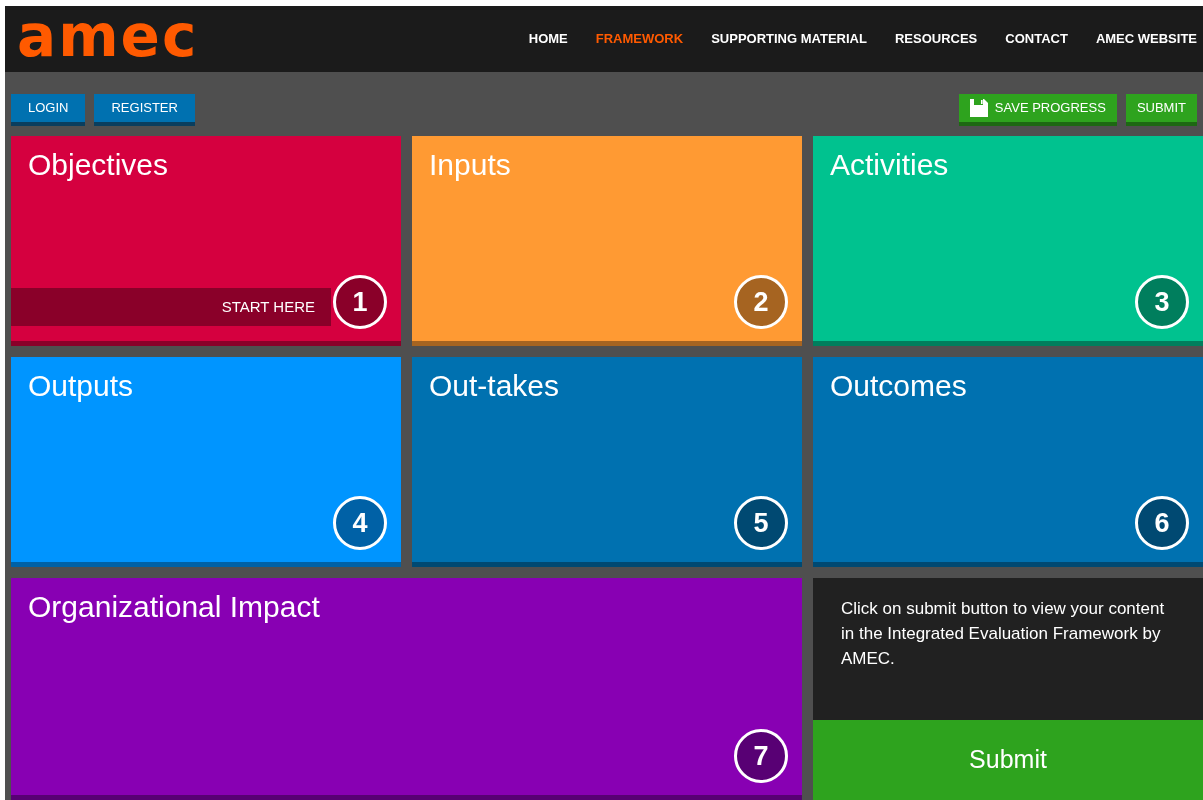 This screenshot has height=800, width=1203. What do you see at coordinates (174, 607) in the screenshot?
I see `tile-title: Organizational Impact` at bounding box center [174, 607].